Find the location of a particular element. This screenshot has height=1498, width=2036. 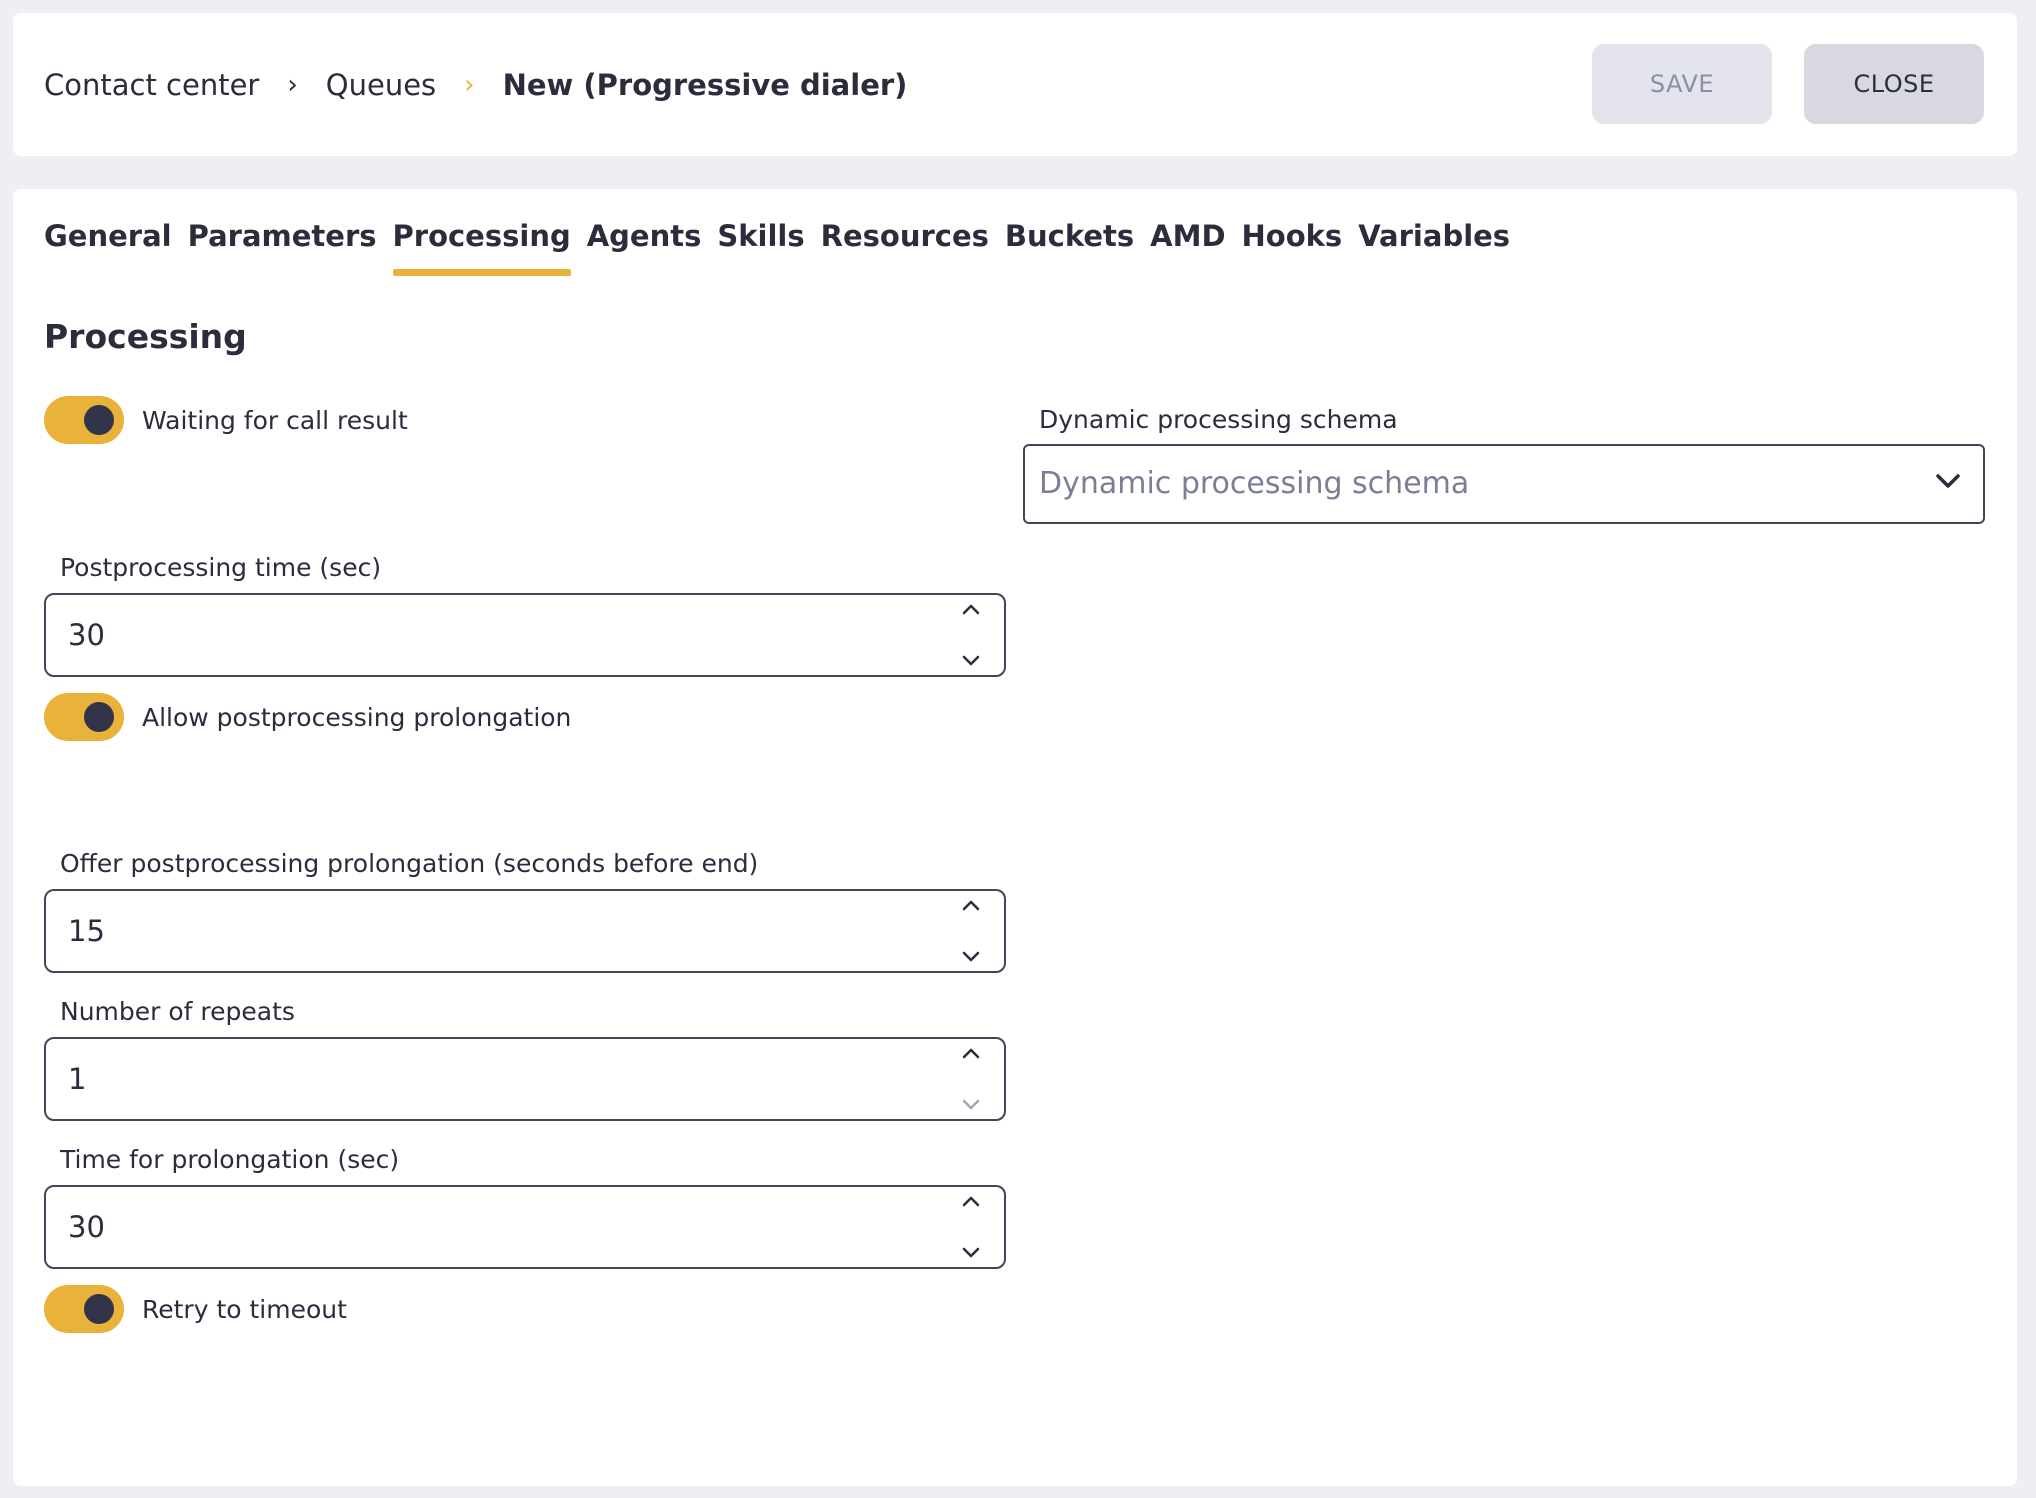

tab-variables: Variables is located at coordinates (1434, 243).